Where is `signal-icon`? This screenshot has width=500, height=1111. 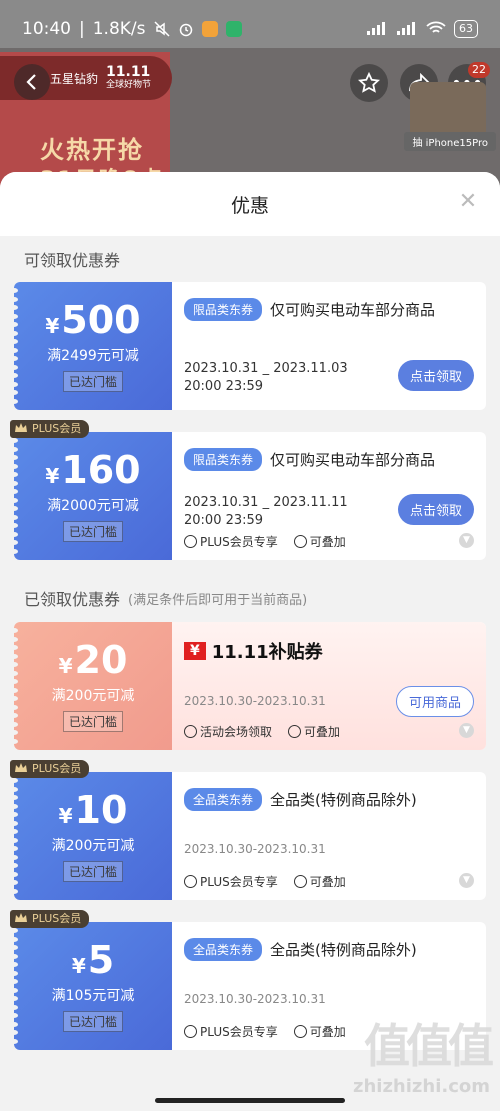 signal-icon is located at coordinates (377, 29).